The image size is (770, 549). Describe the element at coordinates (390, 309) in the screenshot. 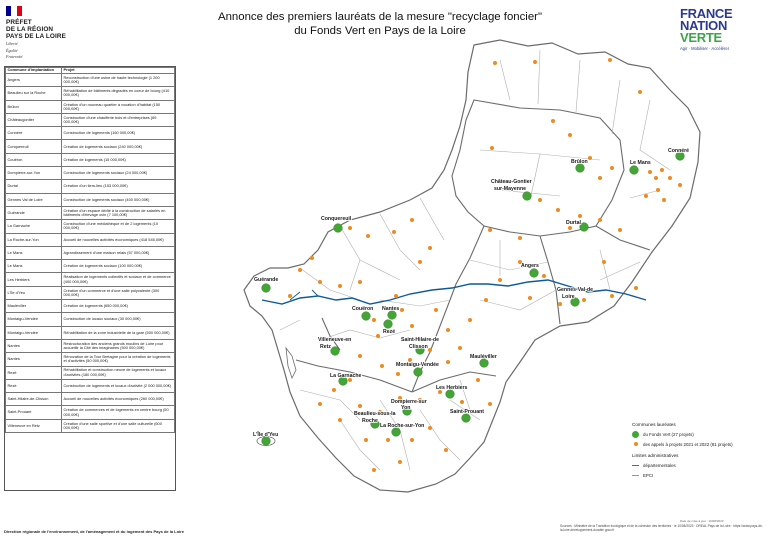

I see `map-label: Nantes` at that location.